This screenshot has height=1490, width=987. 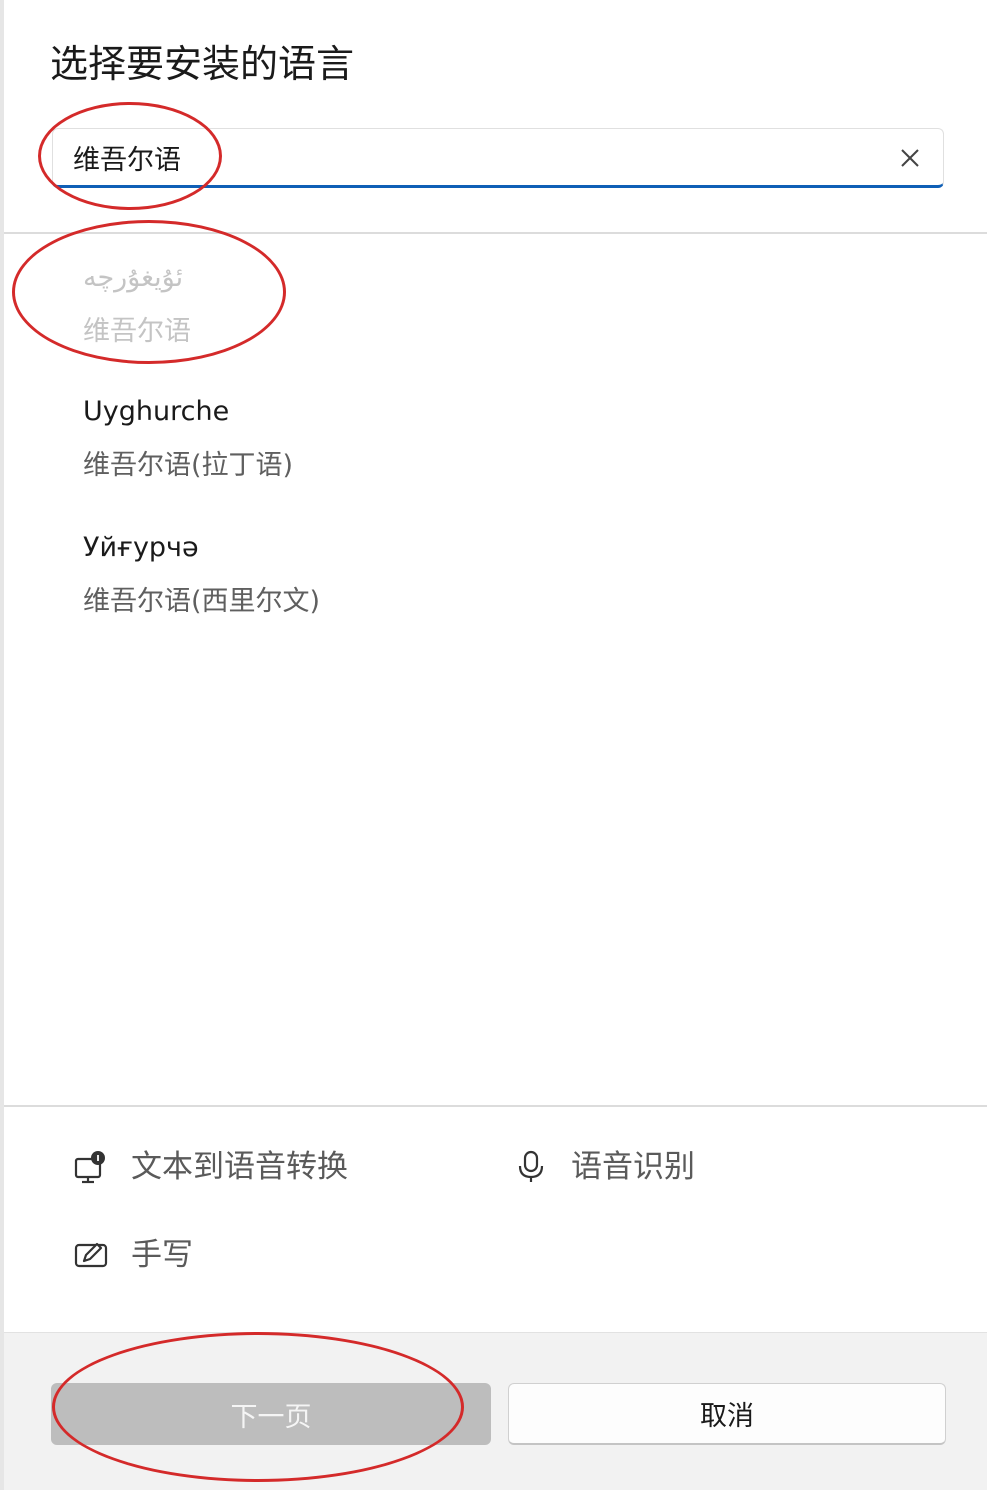 I want to click on text-to-speech-icon, so click(x=89, y=1167).